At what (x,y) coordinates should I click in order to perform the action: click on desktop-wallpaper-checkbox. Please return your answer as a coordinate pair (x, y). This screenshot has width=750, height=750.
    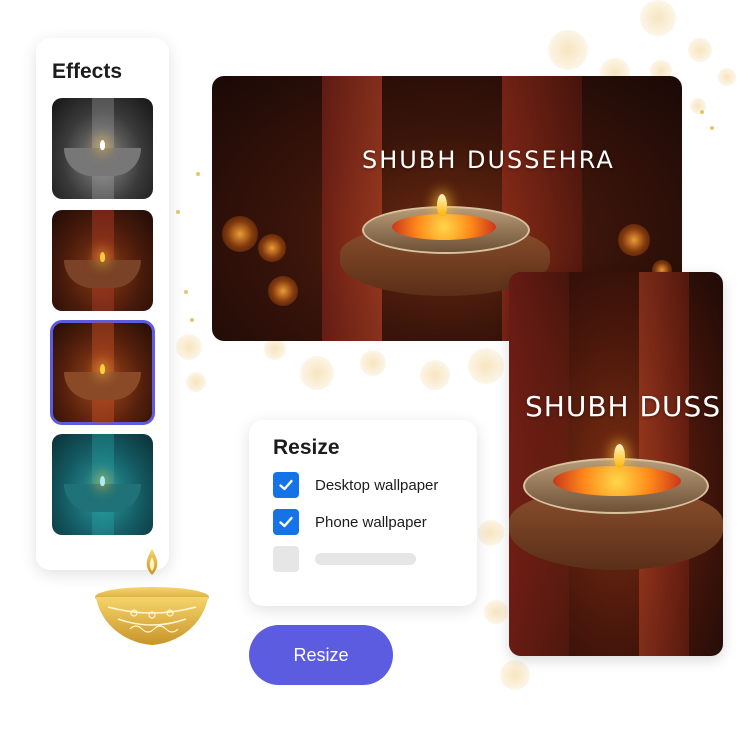
    Looking at the image, I should click on (286, 485).